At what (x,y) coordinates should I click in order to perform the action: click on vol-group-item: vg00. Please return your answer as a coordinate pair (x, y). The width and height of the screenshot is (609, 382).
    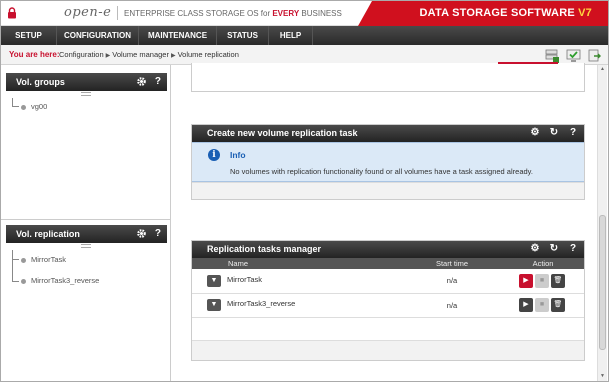
    Looking at the image, I should click on (34, 106).